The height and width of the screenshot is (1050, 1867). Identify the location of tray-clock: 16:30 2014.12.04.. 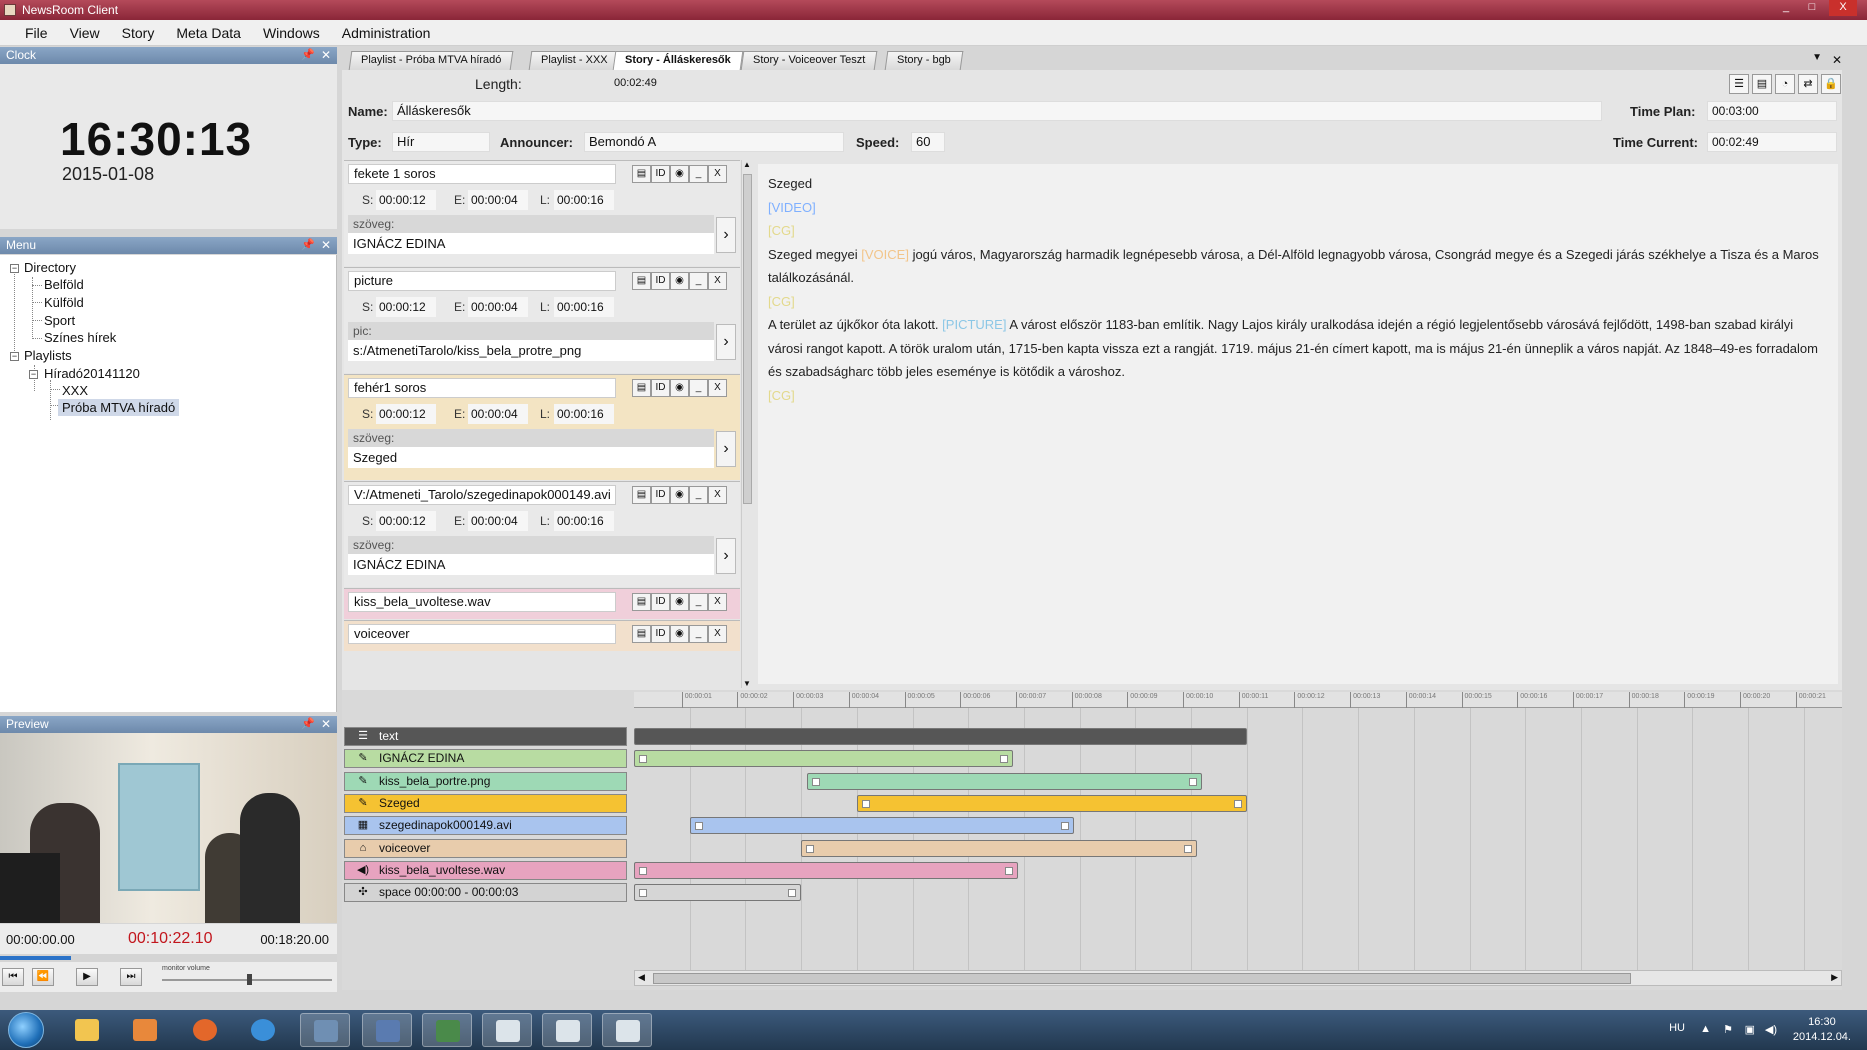
(1822, 1030).